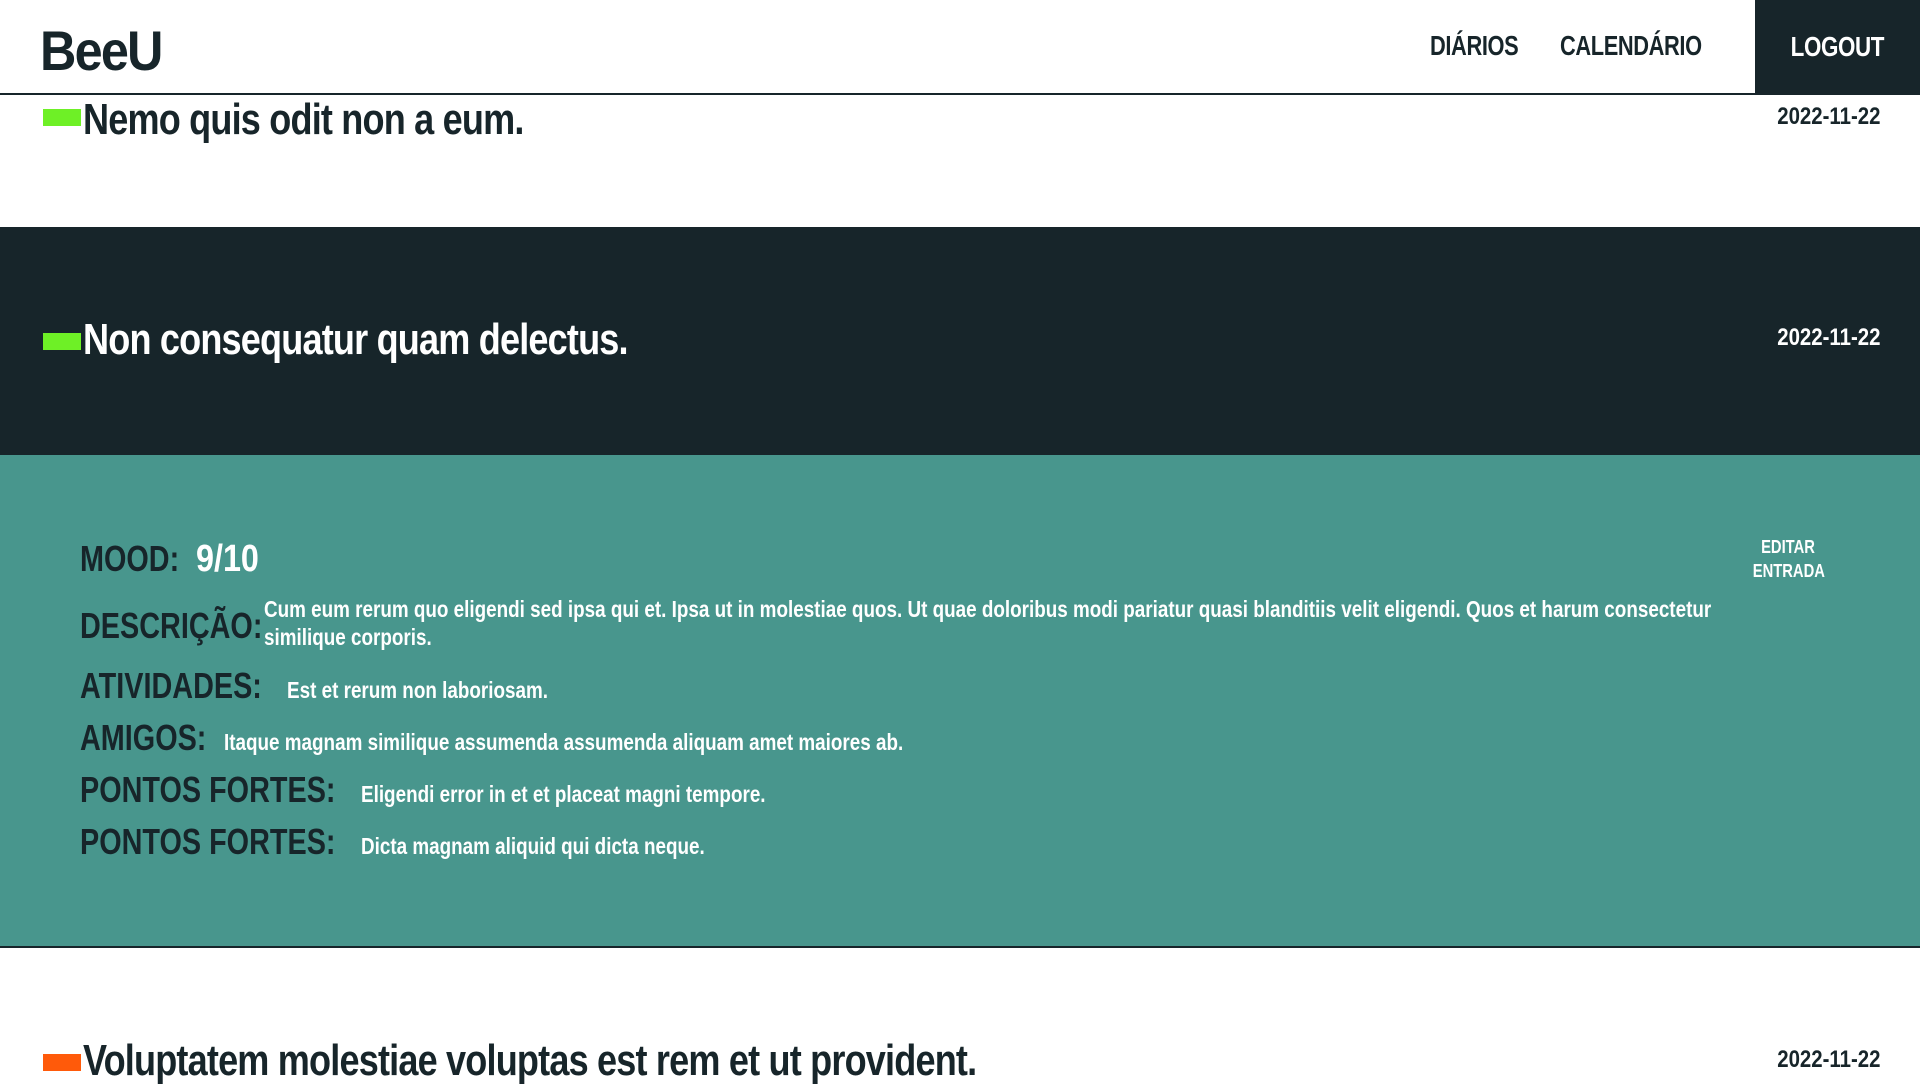 The height and width of the screenshot is (1086, 1920). I want to click on descricao-label: DESCRIÇÃO:, so click(171, 625).